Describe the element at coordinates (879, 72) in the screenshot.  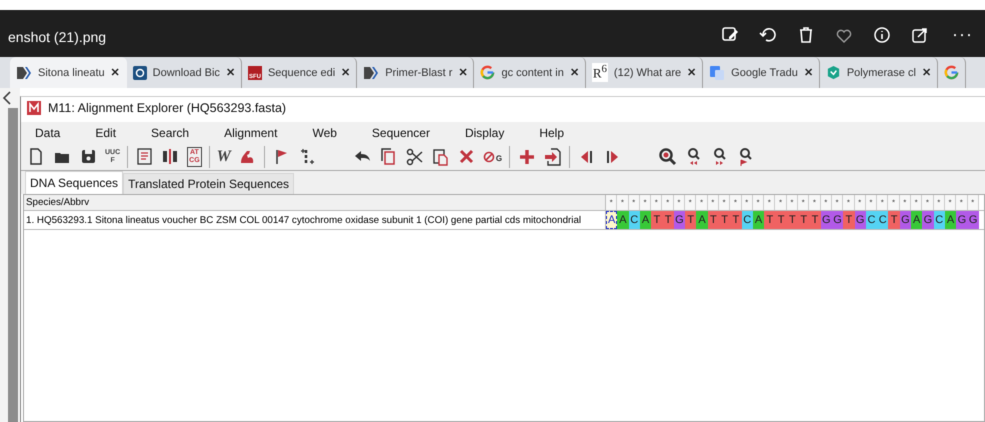
I see `browser-tab: Polymerase cl ✕` at that location.